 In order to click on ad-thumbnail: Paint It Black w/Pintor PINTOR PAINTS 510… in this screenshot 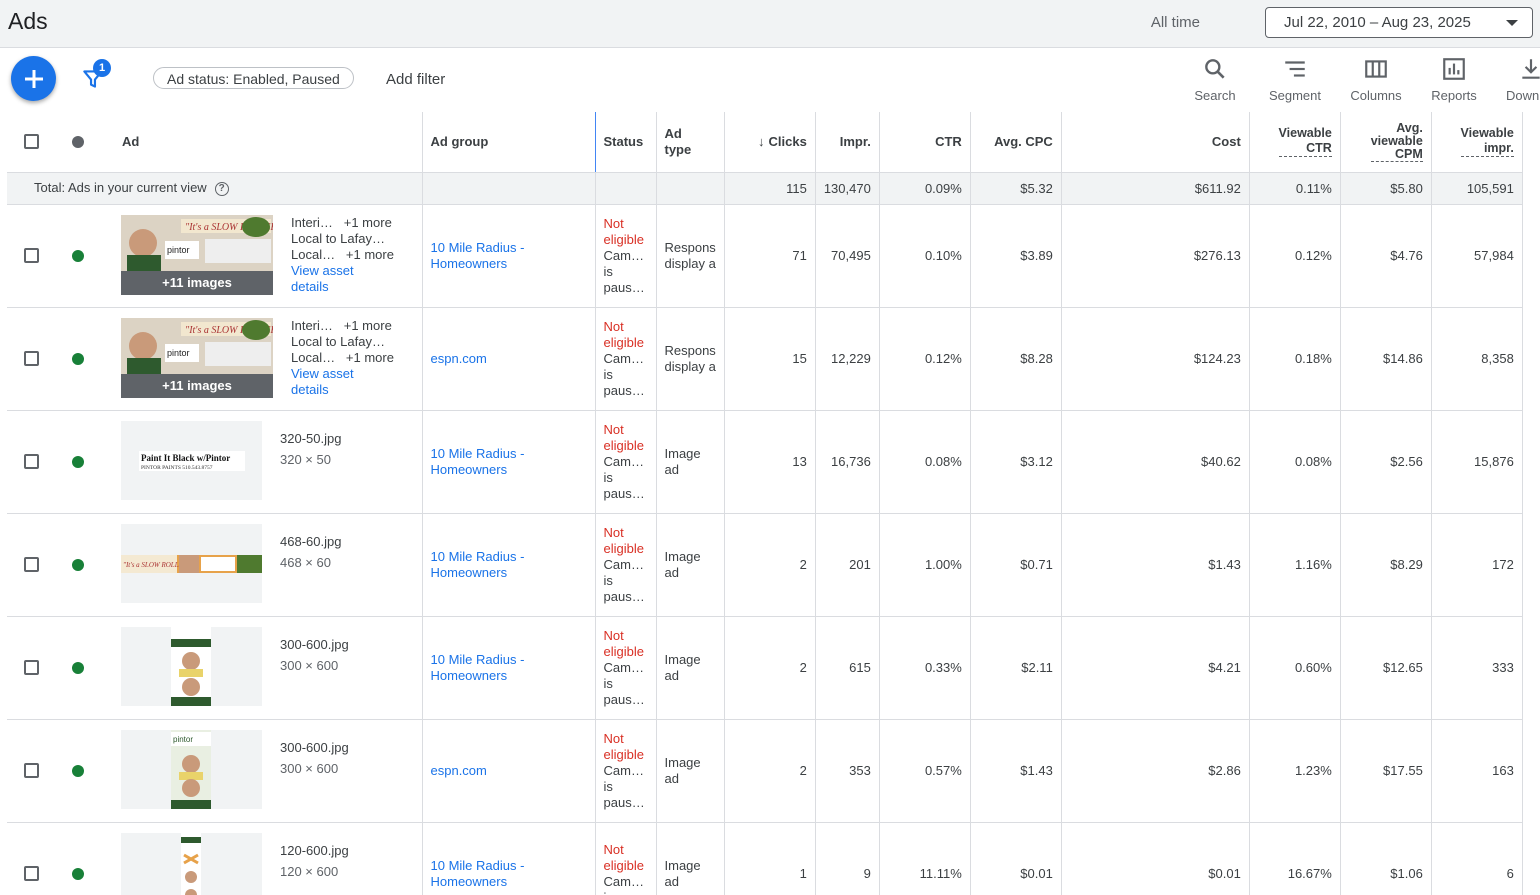, I will do `click(191, 460)`.